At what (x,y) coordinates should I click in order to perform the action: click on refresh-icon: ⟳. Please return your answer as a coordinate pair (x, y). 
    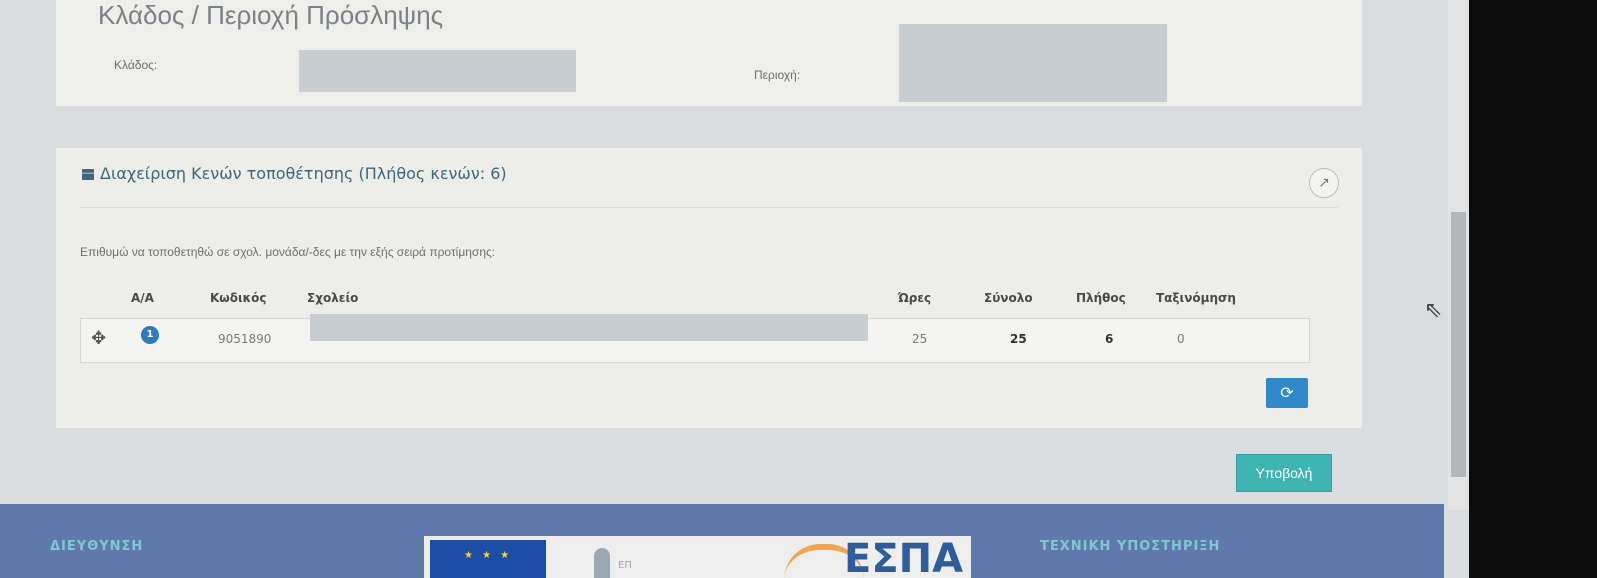
    Looking at the image, I should click on (1287, 392).